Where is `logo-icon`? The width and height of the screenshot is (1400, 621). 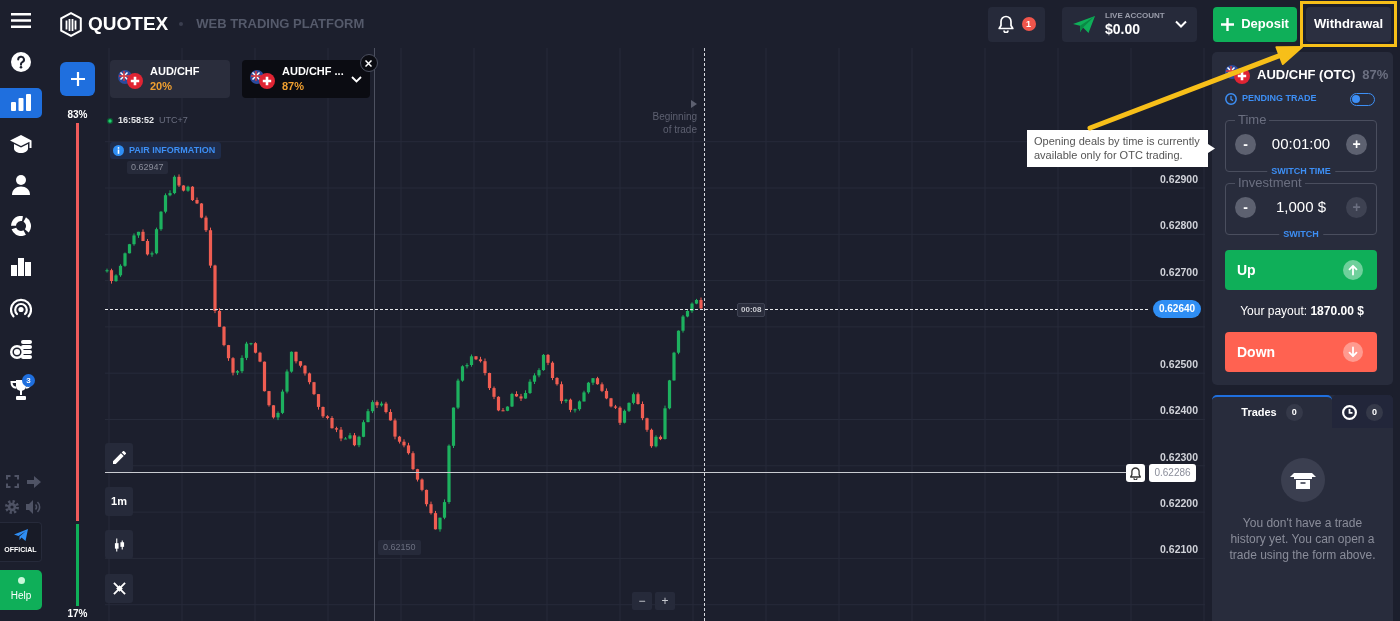 logo-icon is located at coordinates (71, 24).